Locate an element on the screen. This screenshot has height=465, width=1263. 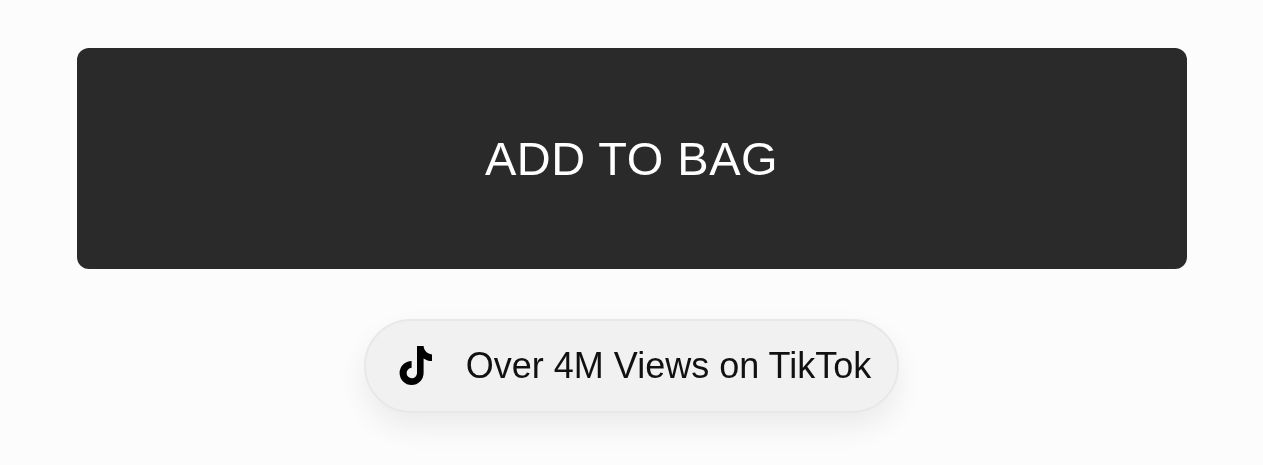
views-text: Over 4M Views on TikTok is located at coordinates (668, 366).